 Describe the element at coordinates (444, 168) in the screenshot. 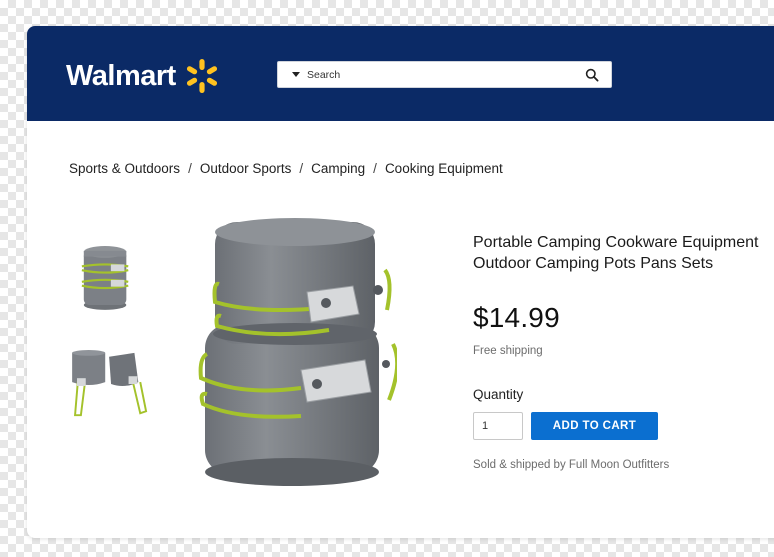

I see `breadcrumb-cooking-equipment: Cooking Equipment` at that location.